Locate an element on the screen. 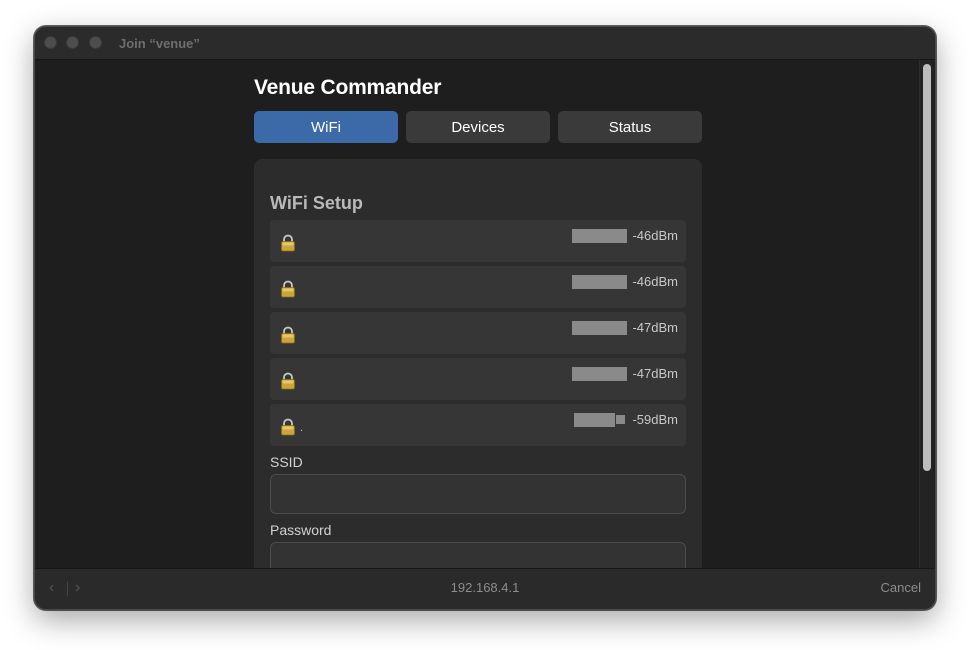 Image resolution: width=968 pixels, height=650 pixels. window-title: Join “venue” is located at coordinates (159, 43).